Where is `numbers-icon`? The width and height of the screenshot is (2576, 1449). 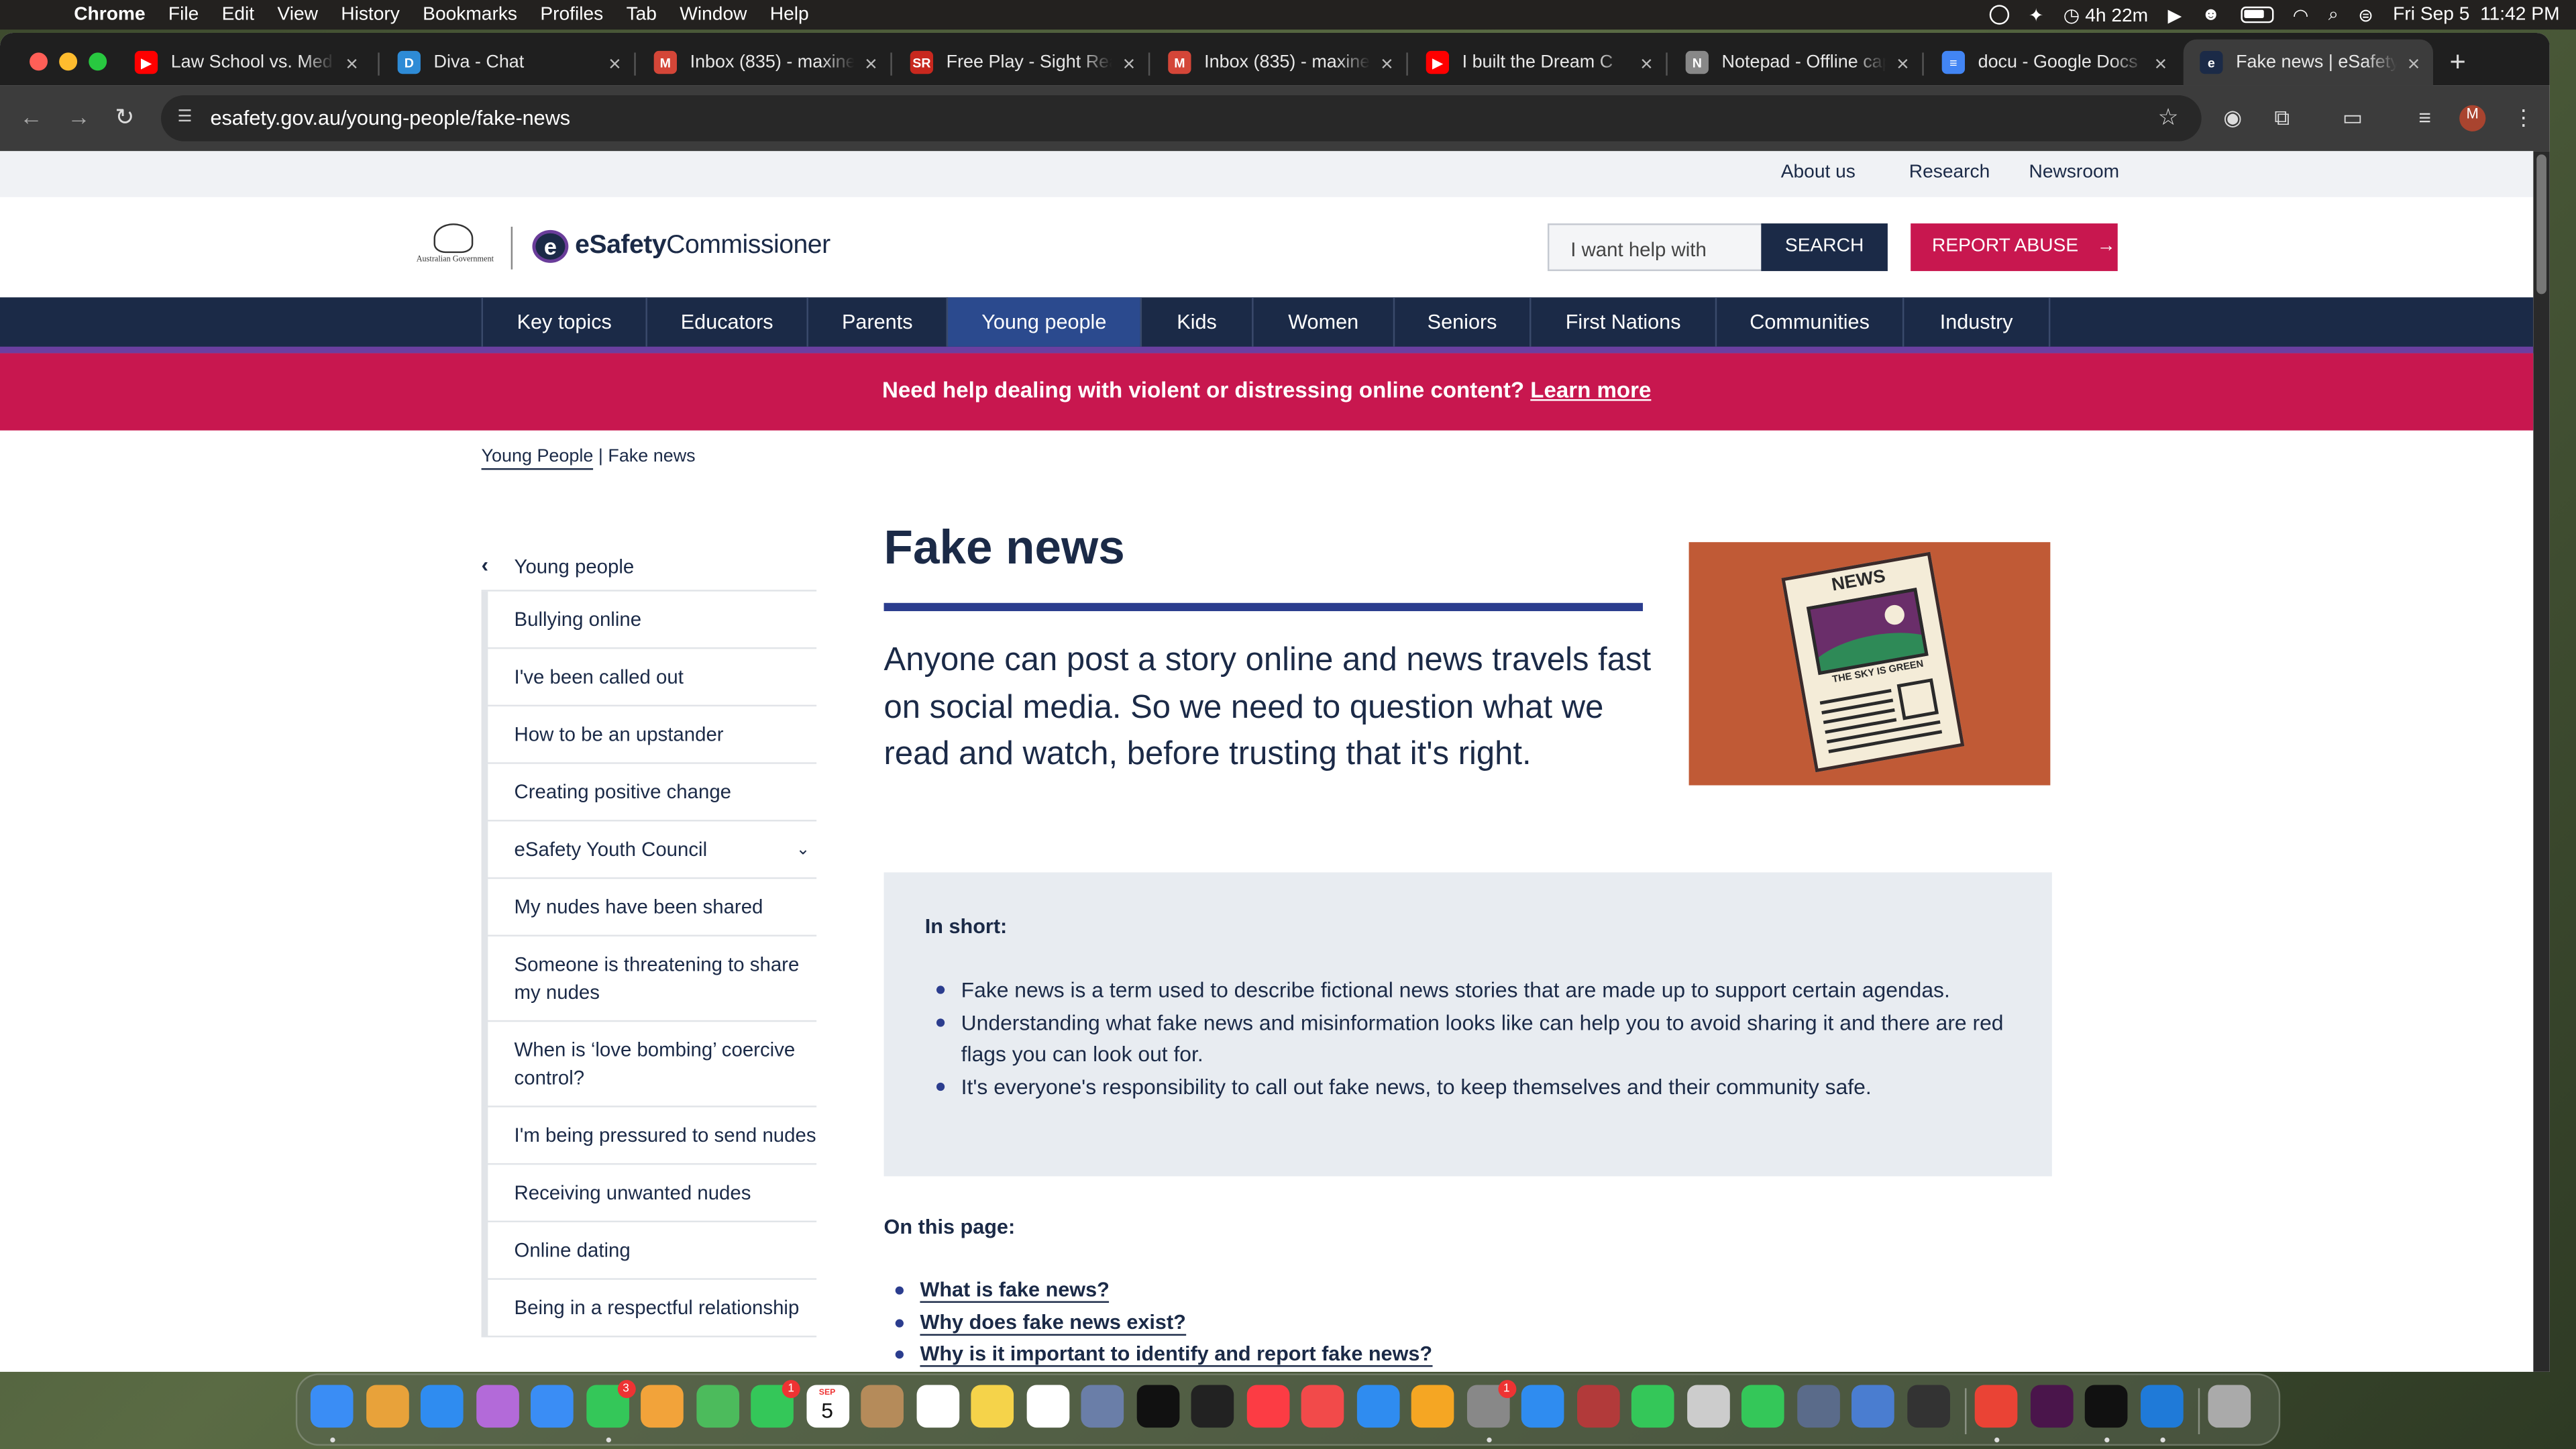 numbers-icon is located at coordinates (1652, 1406).